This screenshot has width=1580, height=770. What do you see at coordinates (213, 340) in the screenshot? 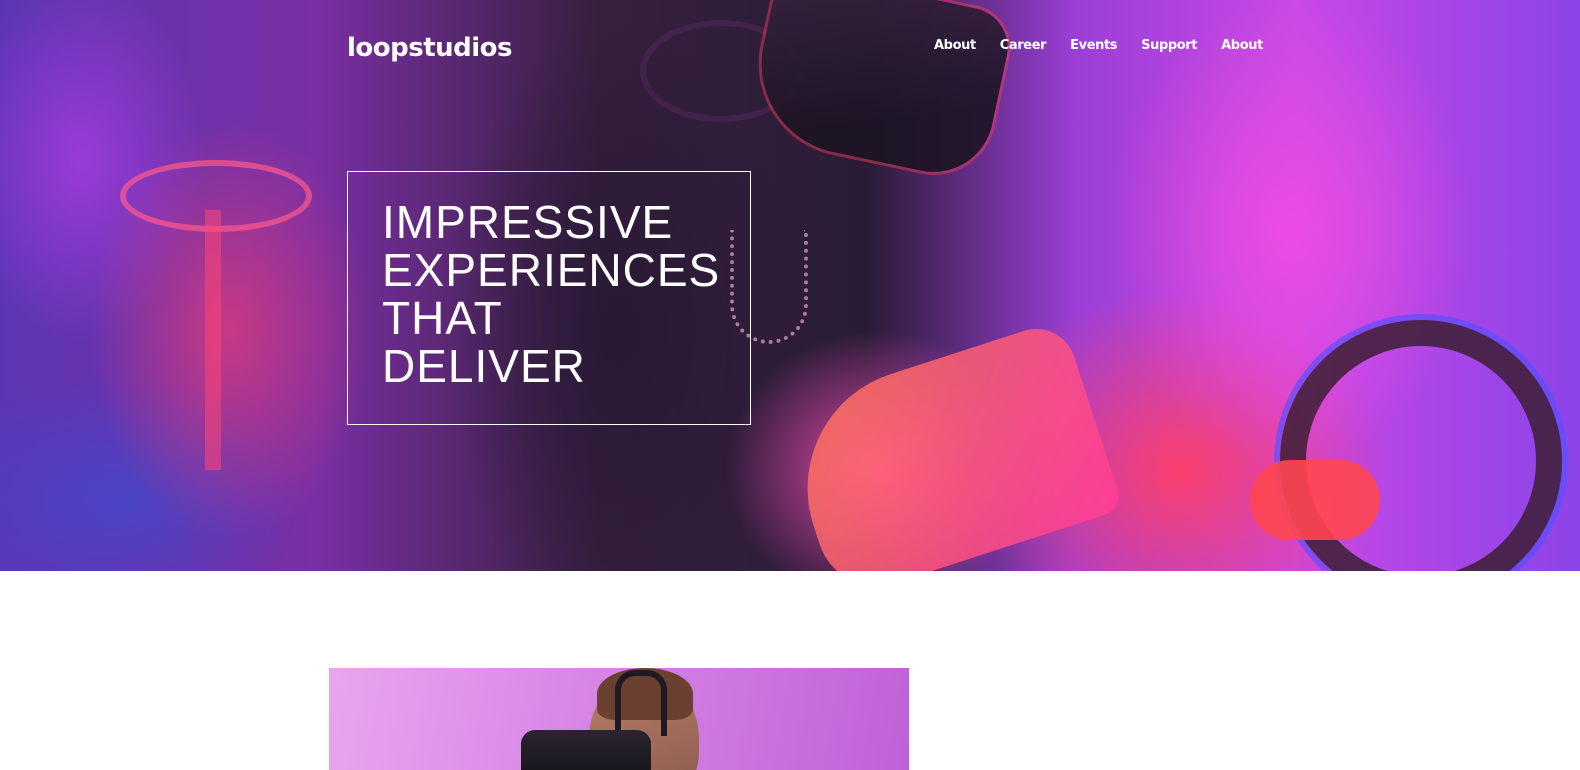
I see `hero-photo-glass-stem` at bounding box center [213, 340].